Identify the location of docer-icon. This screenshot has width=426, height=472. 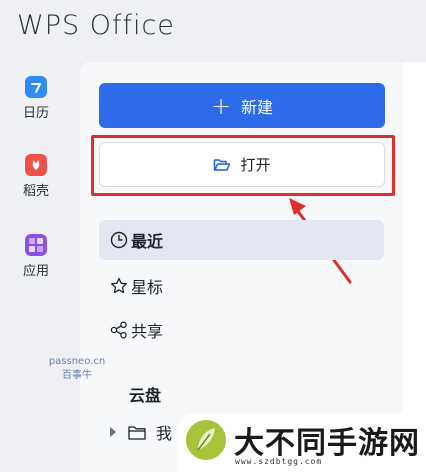
(36, 165).